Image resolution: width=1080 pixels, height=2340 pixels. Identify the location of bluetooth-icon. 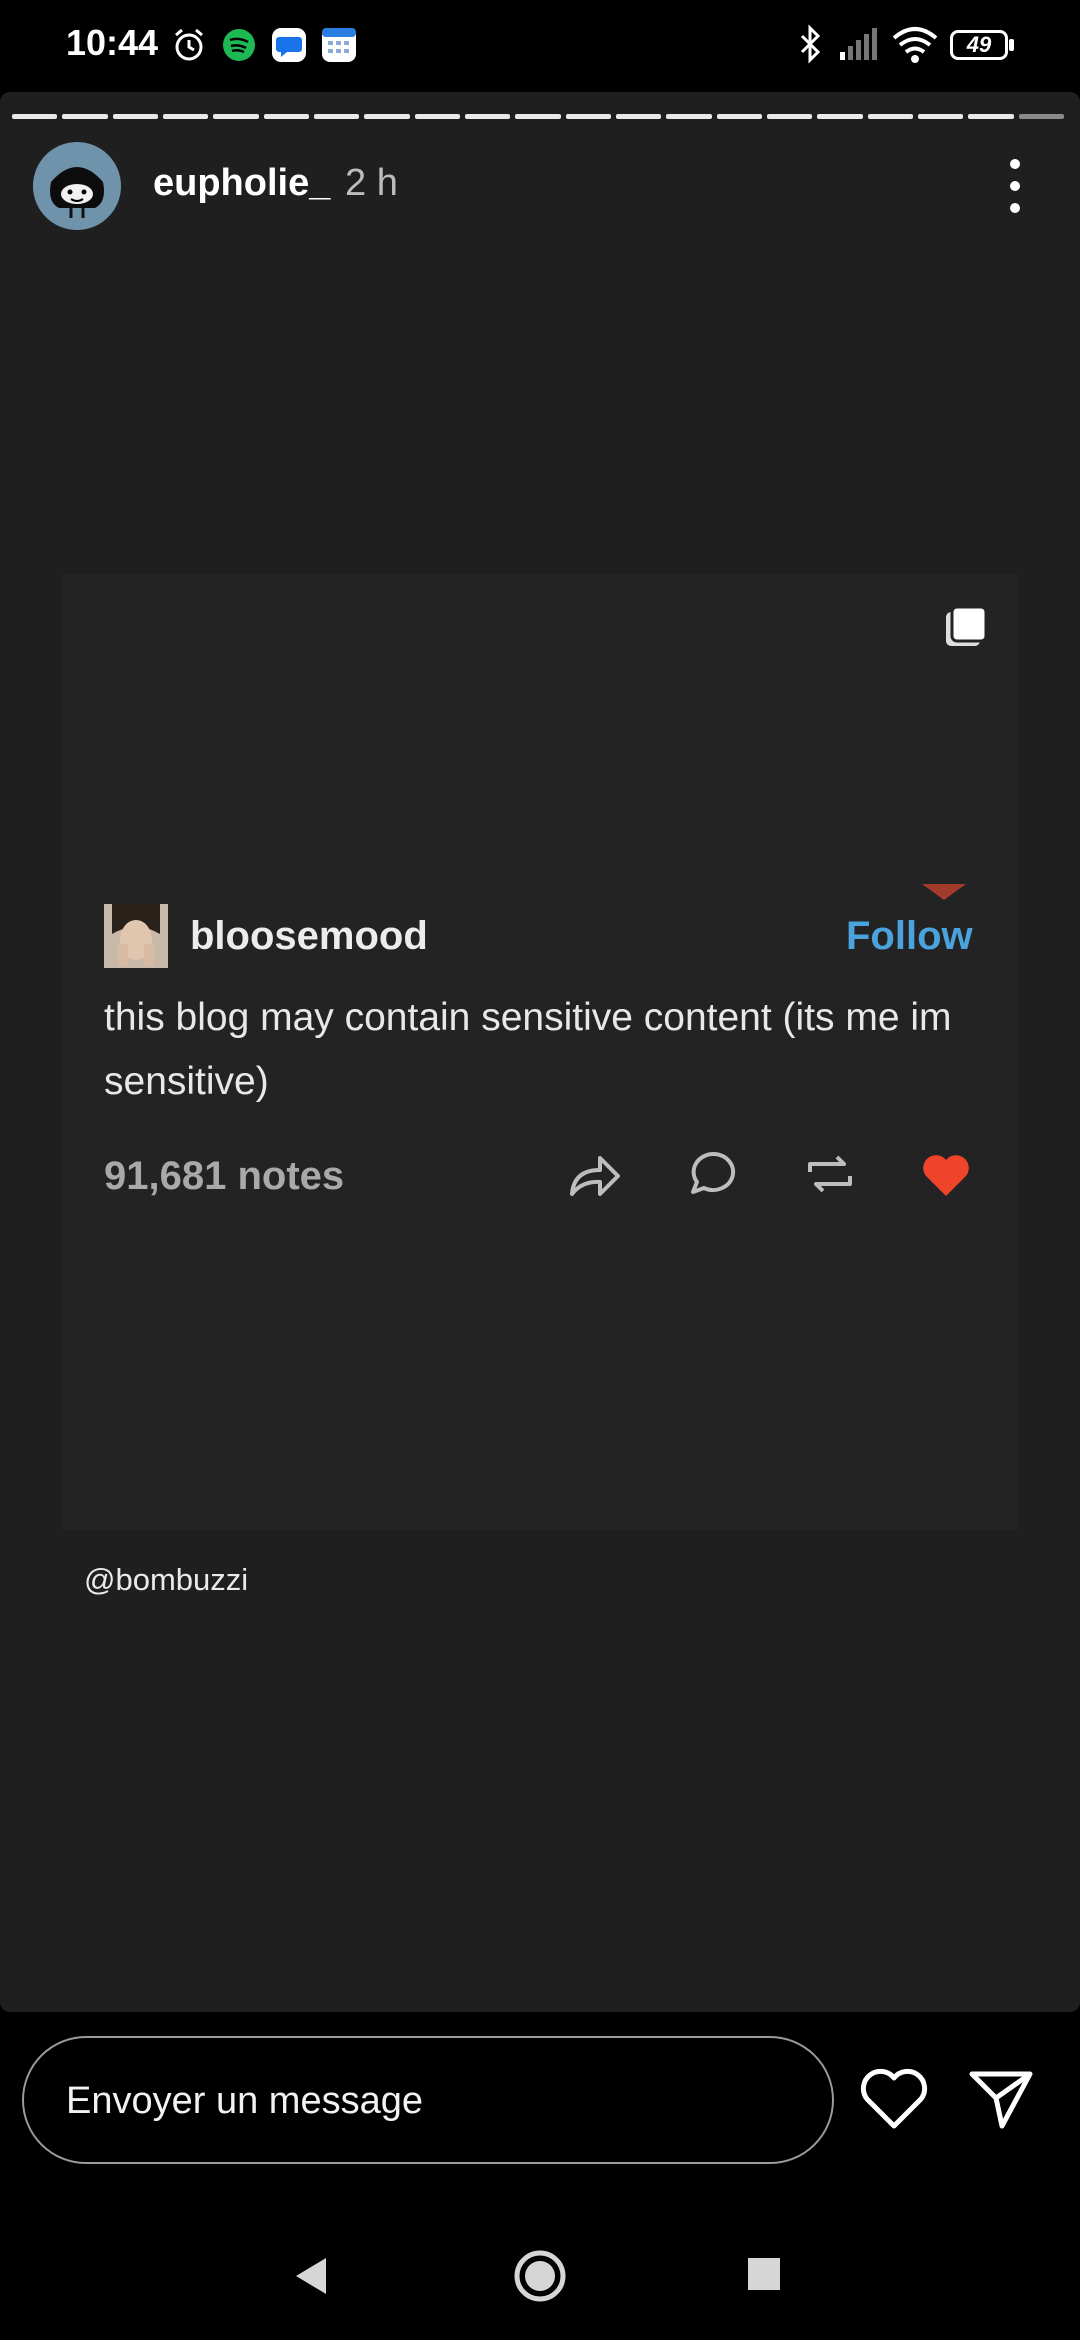
(810, 44).